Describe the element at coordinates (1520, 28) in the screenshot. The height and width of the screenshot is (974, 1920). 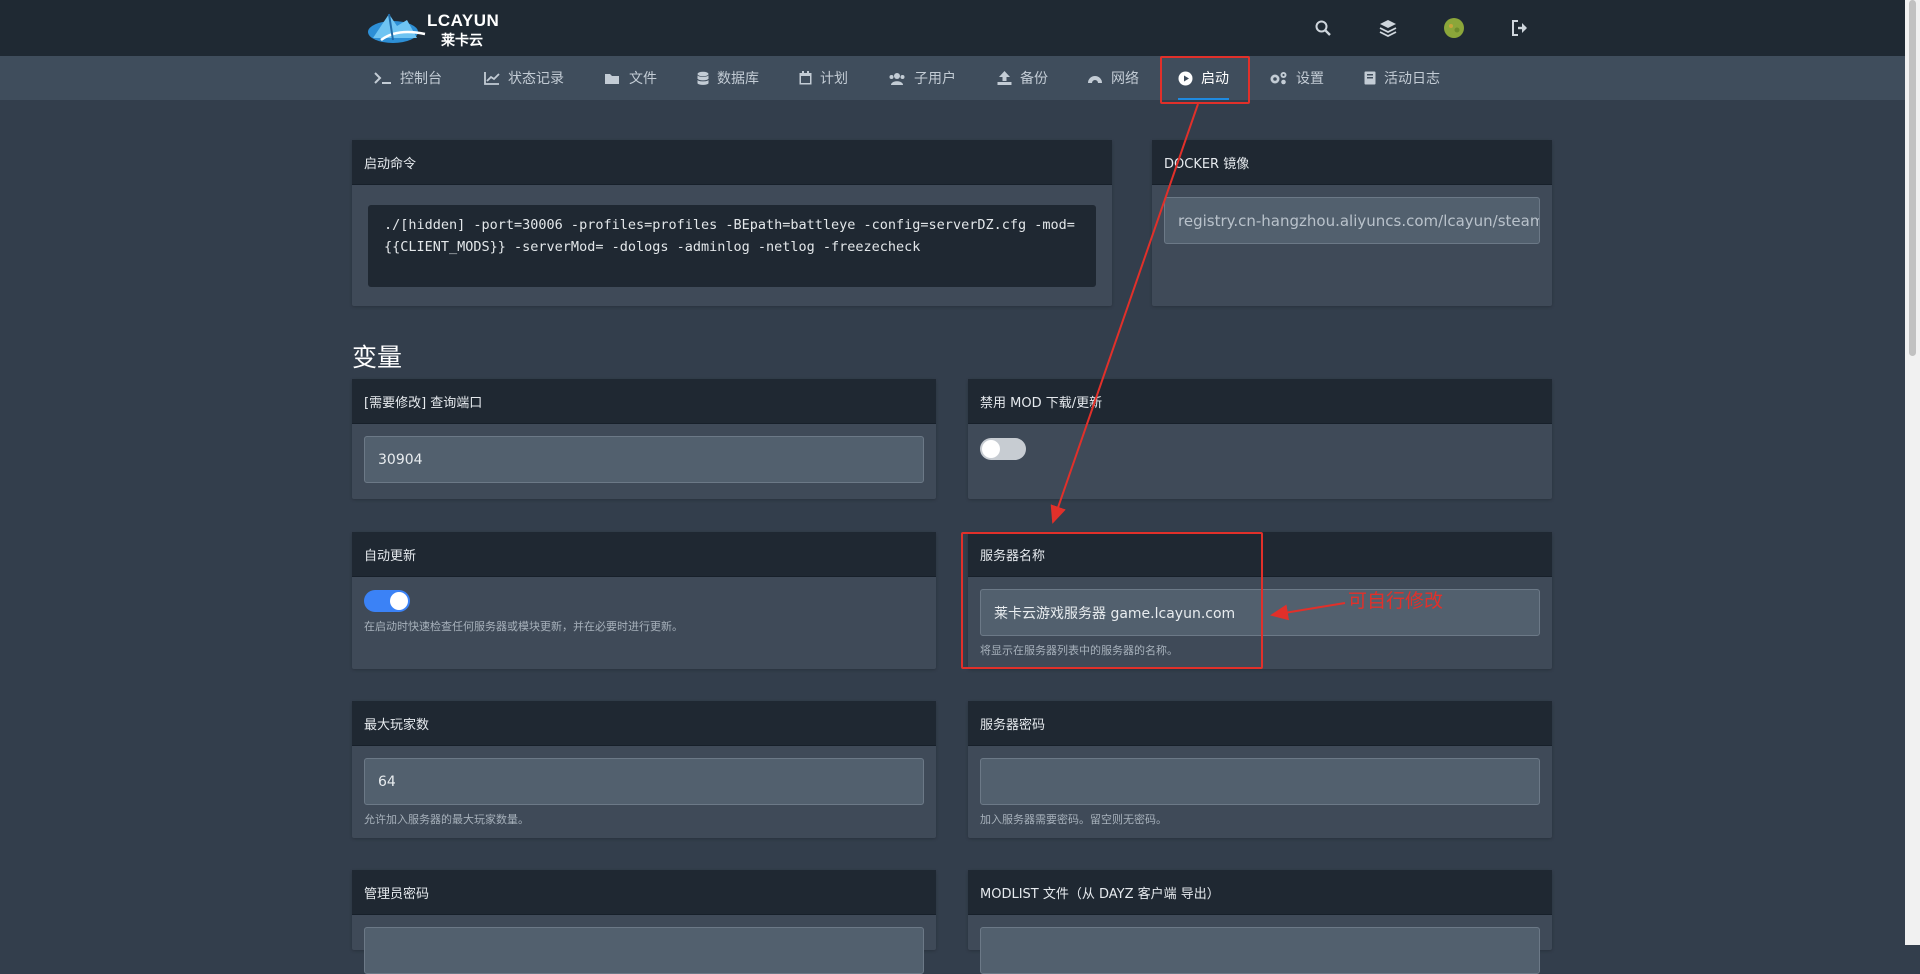
I see `logout-icon` at that location.